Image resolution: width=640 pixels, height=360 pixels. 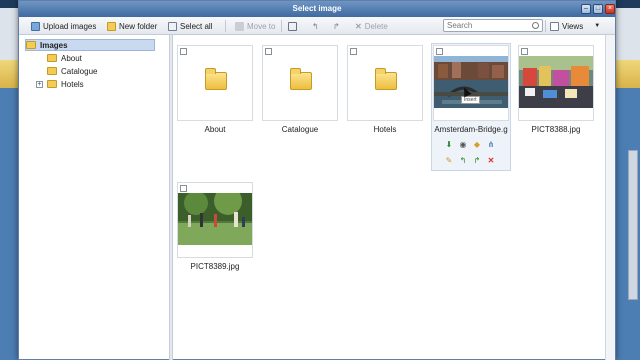 I want to click on delete-label: Delete, so click(x=376, y=26).